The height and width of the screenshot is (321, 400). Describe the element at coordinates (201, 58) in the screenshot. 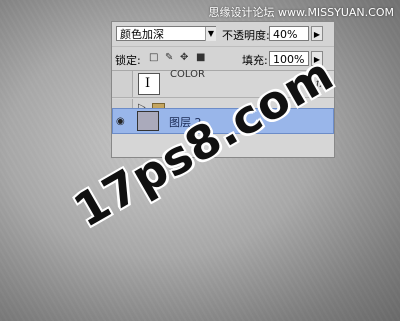

I see `lock-all-icon: ■` at that location.